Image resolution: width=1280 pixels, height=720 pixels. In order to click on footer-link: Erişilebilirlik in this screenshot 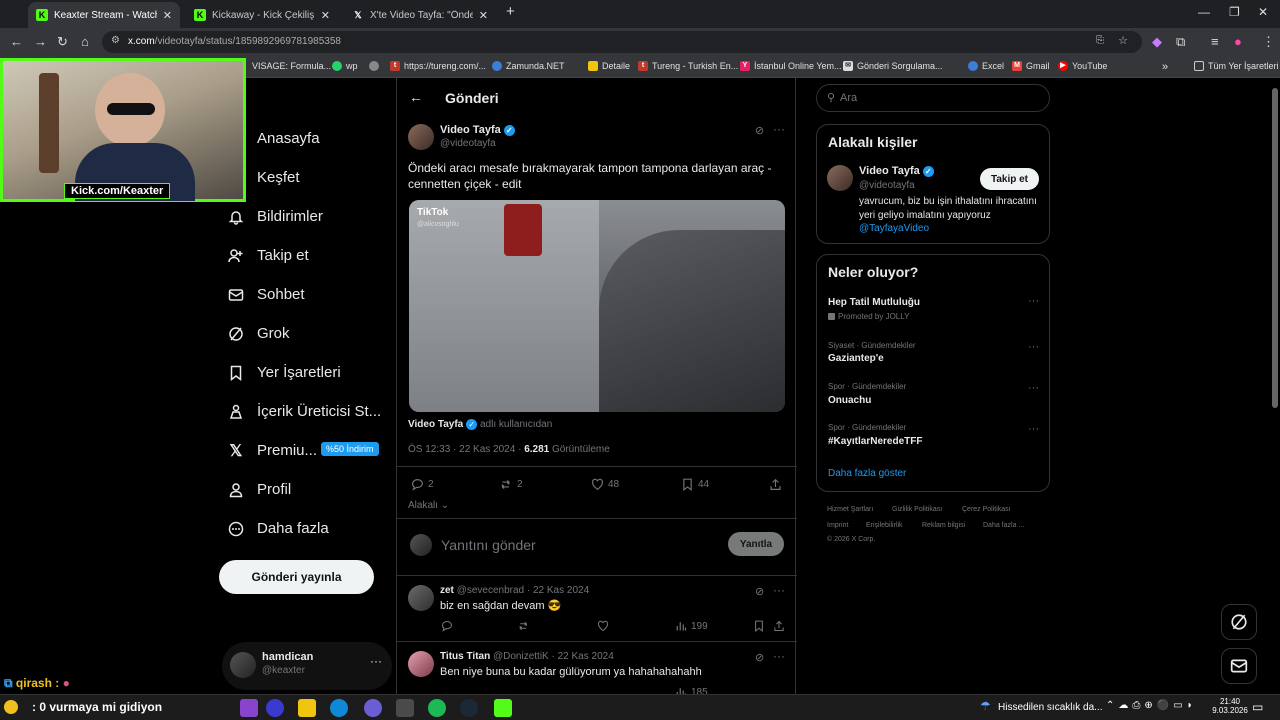, I will do `click(884, 525)`.